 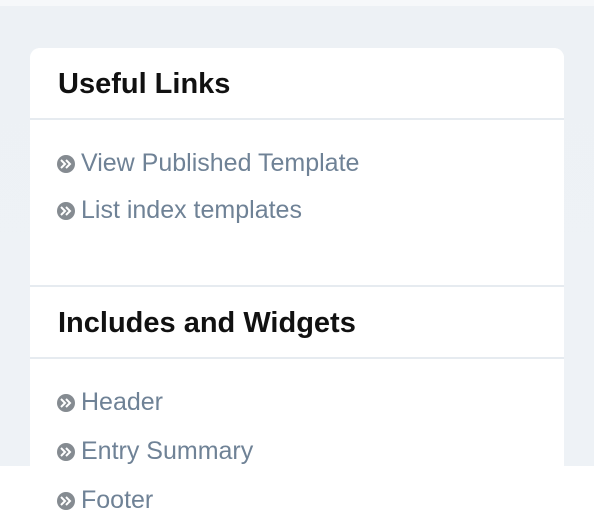 I want to click on useful-links-header: Useful Links, so click(x=297, y=84).